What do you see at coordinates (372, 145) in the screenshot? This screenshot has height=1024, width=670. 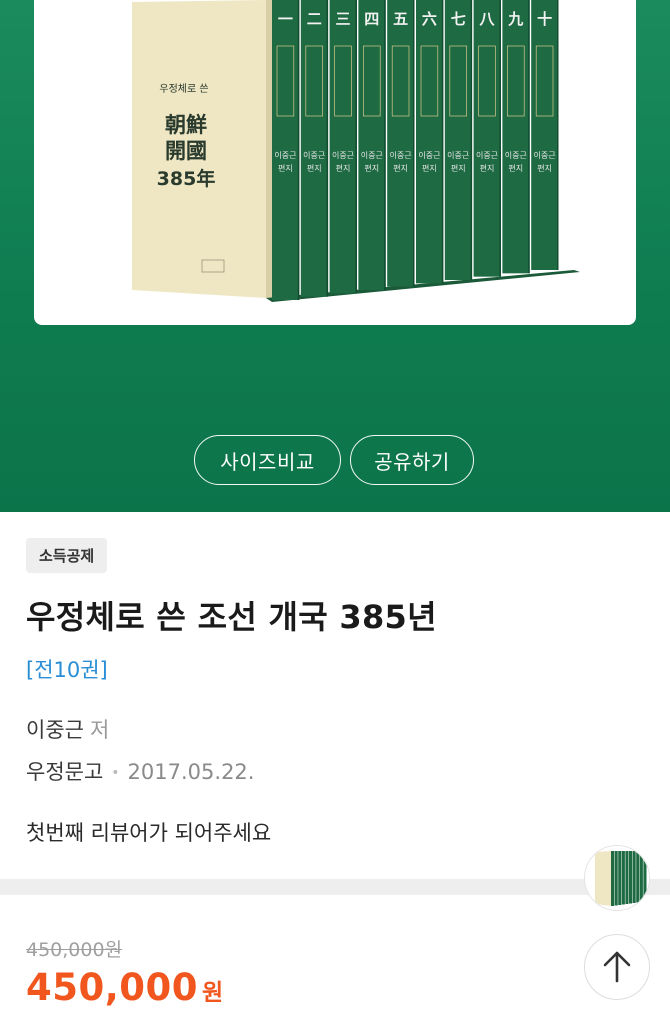 I see `book-spine: 四 이중근편지` at bounding box center [372, 145].